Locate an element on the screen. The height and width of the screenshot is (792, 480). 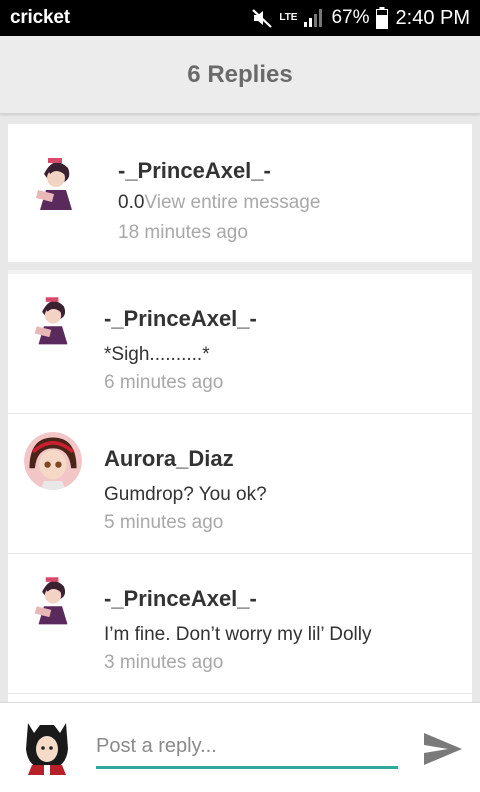
reply-message: Gumdrop? You ok? is located at coordinates (185, 494).